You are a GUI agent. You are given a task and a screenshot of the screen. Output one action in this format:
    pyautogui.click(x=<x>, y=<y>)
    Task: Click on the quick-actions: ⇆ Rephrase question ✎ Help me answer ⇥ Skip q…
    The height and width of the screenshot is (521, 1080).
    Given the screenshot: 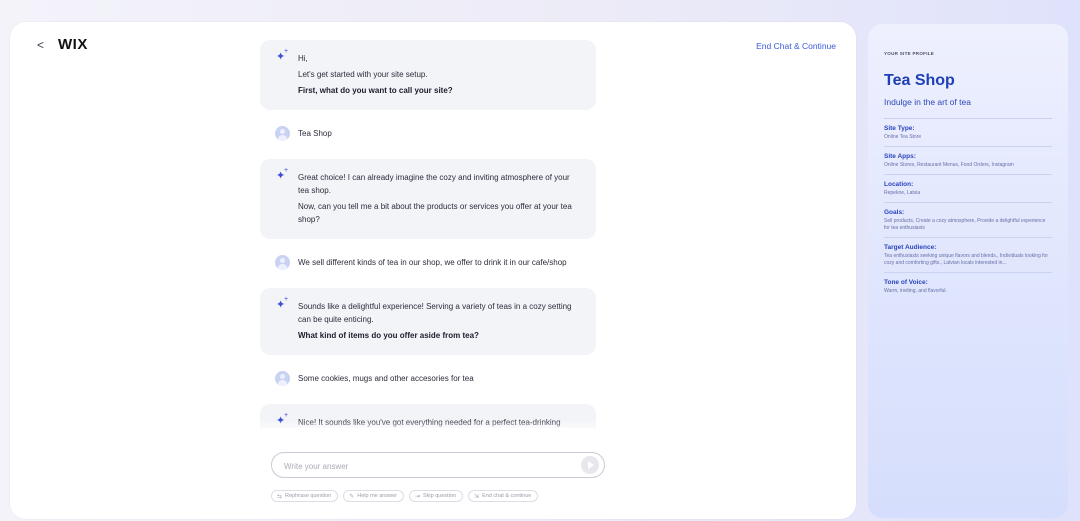 What is the action you would take?
    pyautogui.click(x=405, y=496)
    